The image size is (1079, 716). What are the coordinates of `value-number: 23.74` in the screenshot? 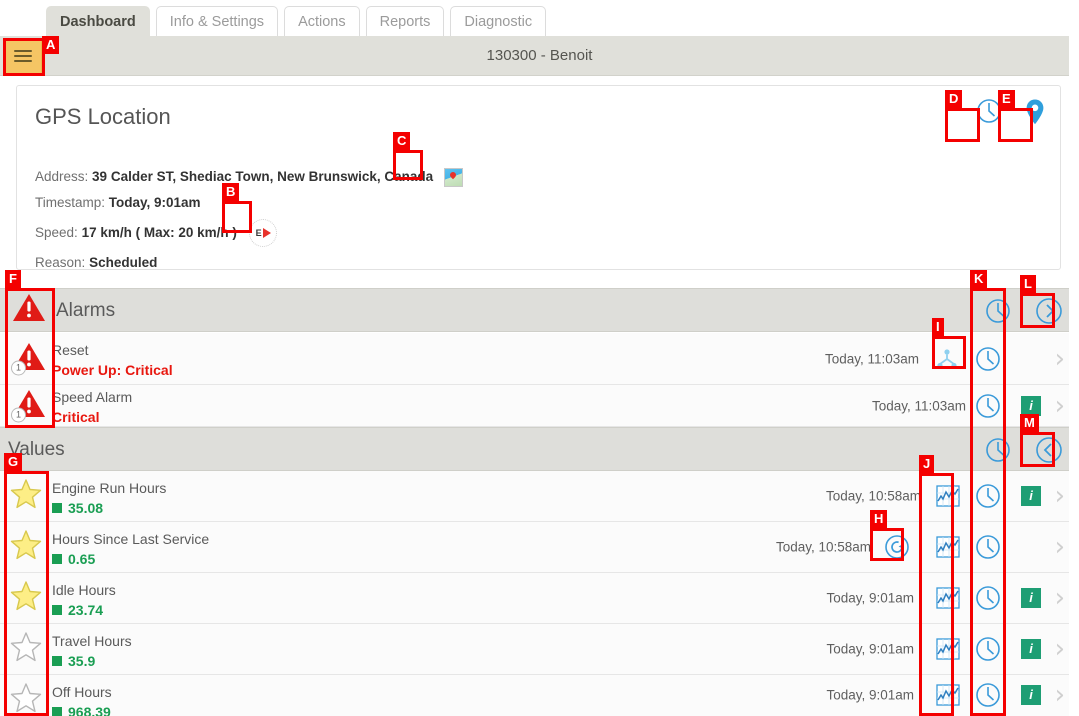 It's located at (86, 610).